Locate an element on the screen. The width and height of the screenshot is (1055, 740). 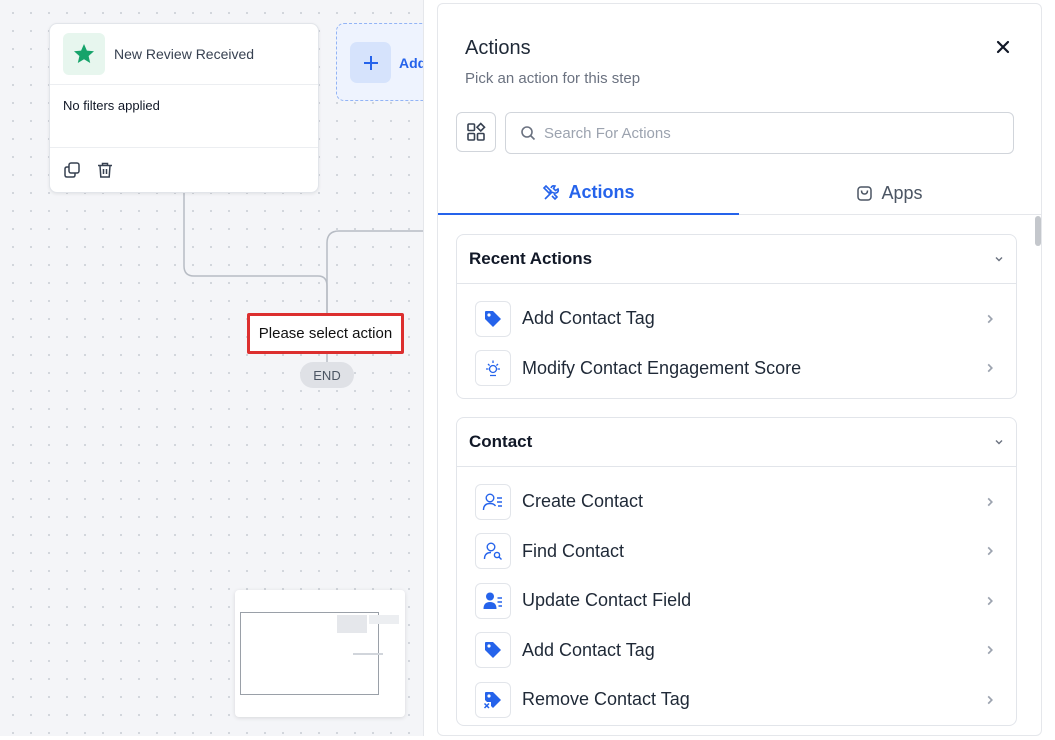
action-item-find-contact: Find Contact is located at coordinates (736, 552).